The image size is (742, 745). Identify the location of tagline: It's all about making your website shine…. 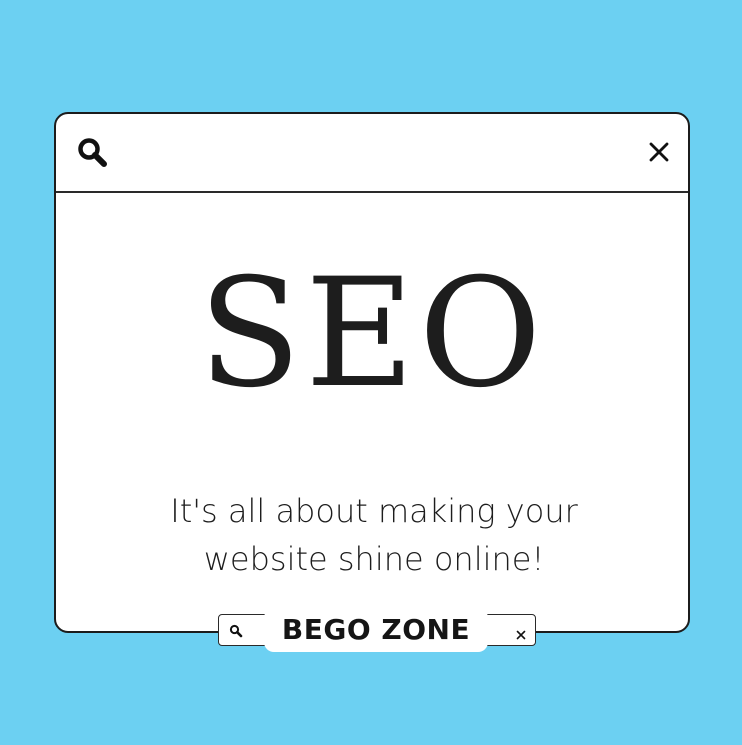
(374, 535).